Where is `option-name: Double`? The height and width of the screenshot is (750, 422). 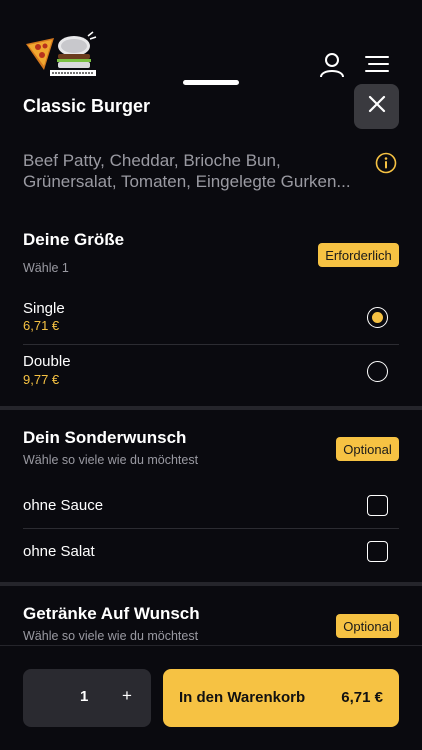 option-name: Double is located at coordinates (47, 361).